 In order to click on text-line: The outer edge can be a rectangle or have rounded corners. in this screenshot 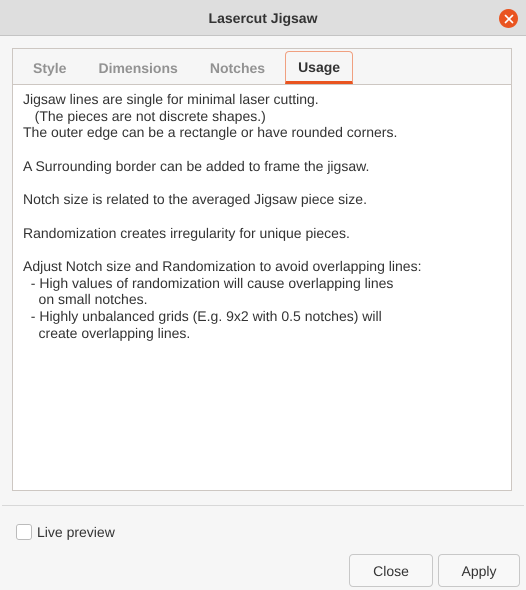, I will do `click(210, 133)`.